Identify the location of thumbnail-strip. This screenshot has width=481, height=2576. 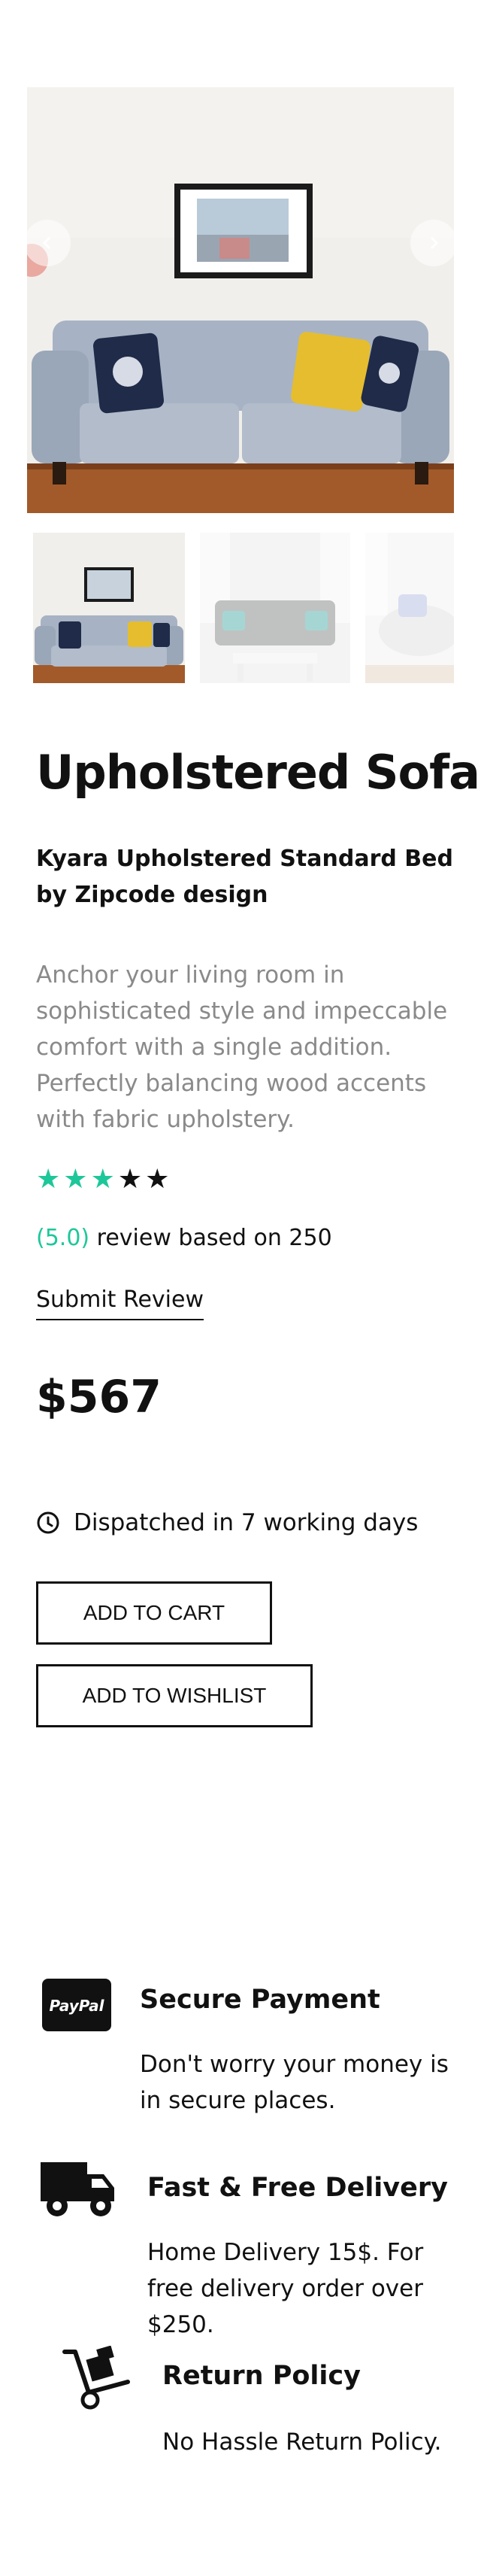
(243, 608).